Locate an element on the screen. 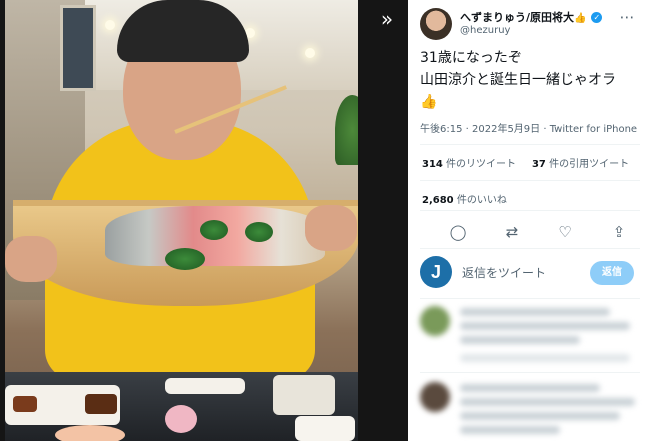  reply-button: 返信 is located at coordinates (612, 273).